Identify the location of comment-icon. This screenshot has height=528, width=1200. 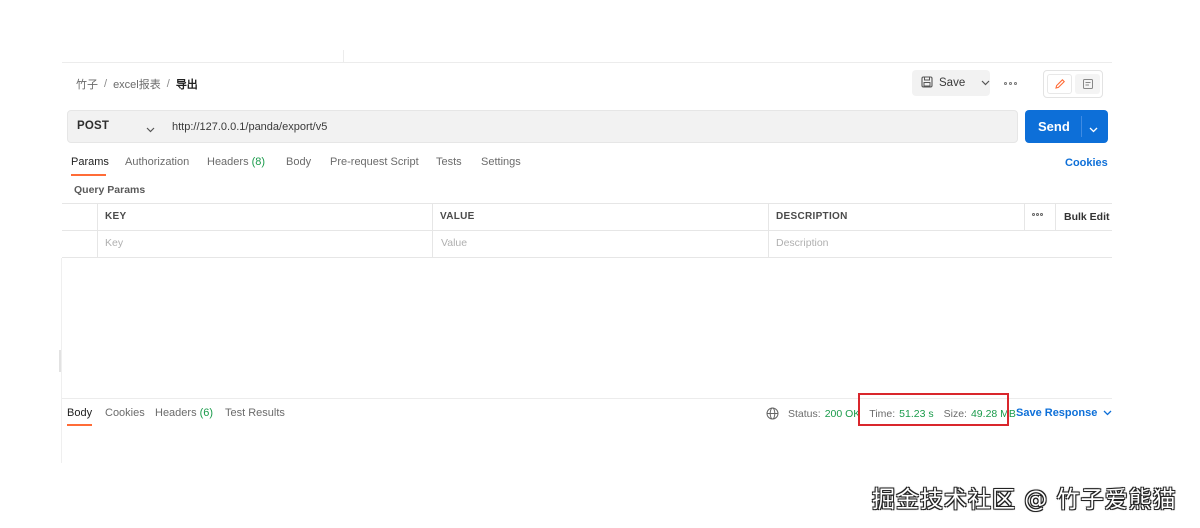
(1087, 84).